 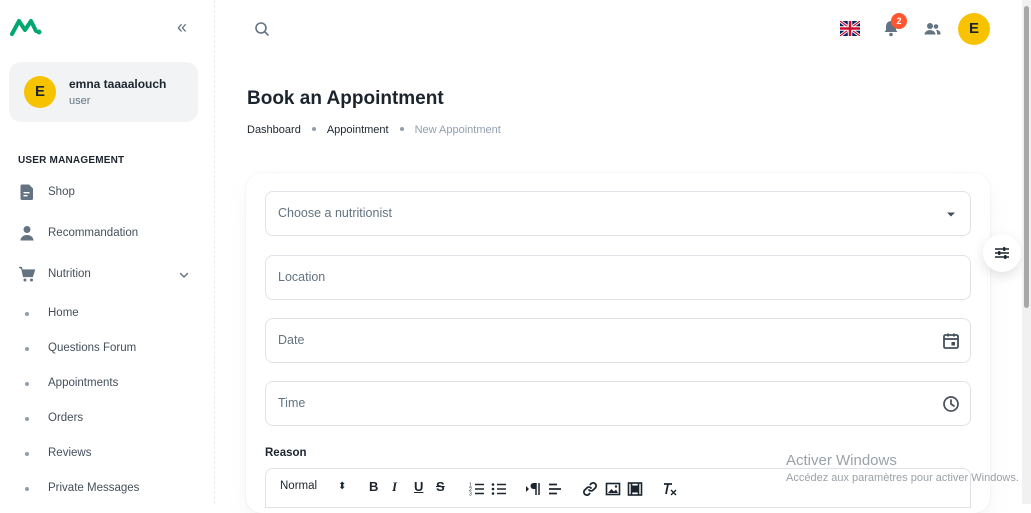 I want to click on time-field-placeholder: Time, so click(x=292, y=403).